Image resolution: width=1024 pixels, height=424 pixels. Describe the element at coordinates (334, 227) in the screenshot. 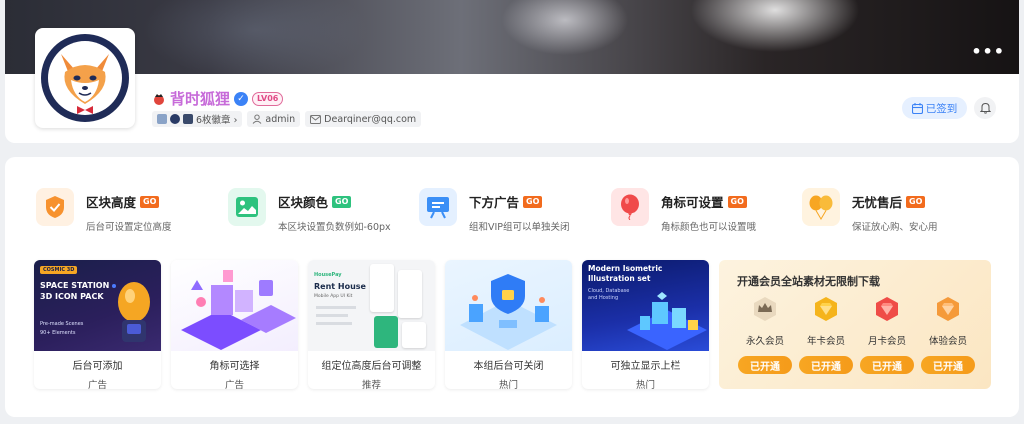

I see `feature-desc: 本区块设置负数例如-60px` at that location.